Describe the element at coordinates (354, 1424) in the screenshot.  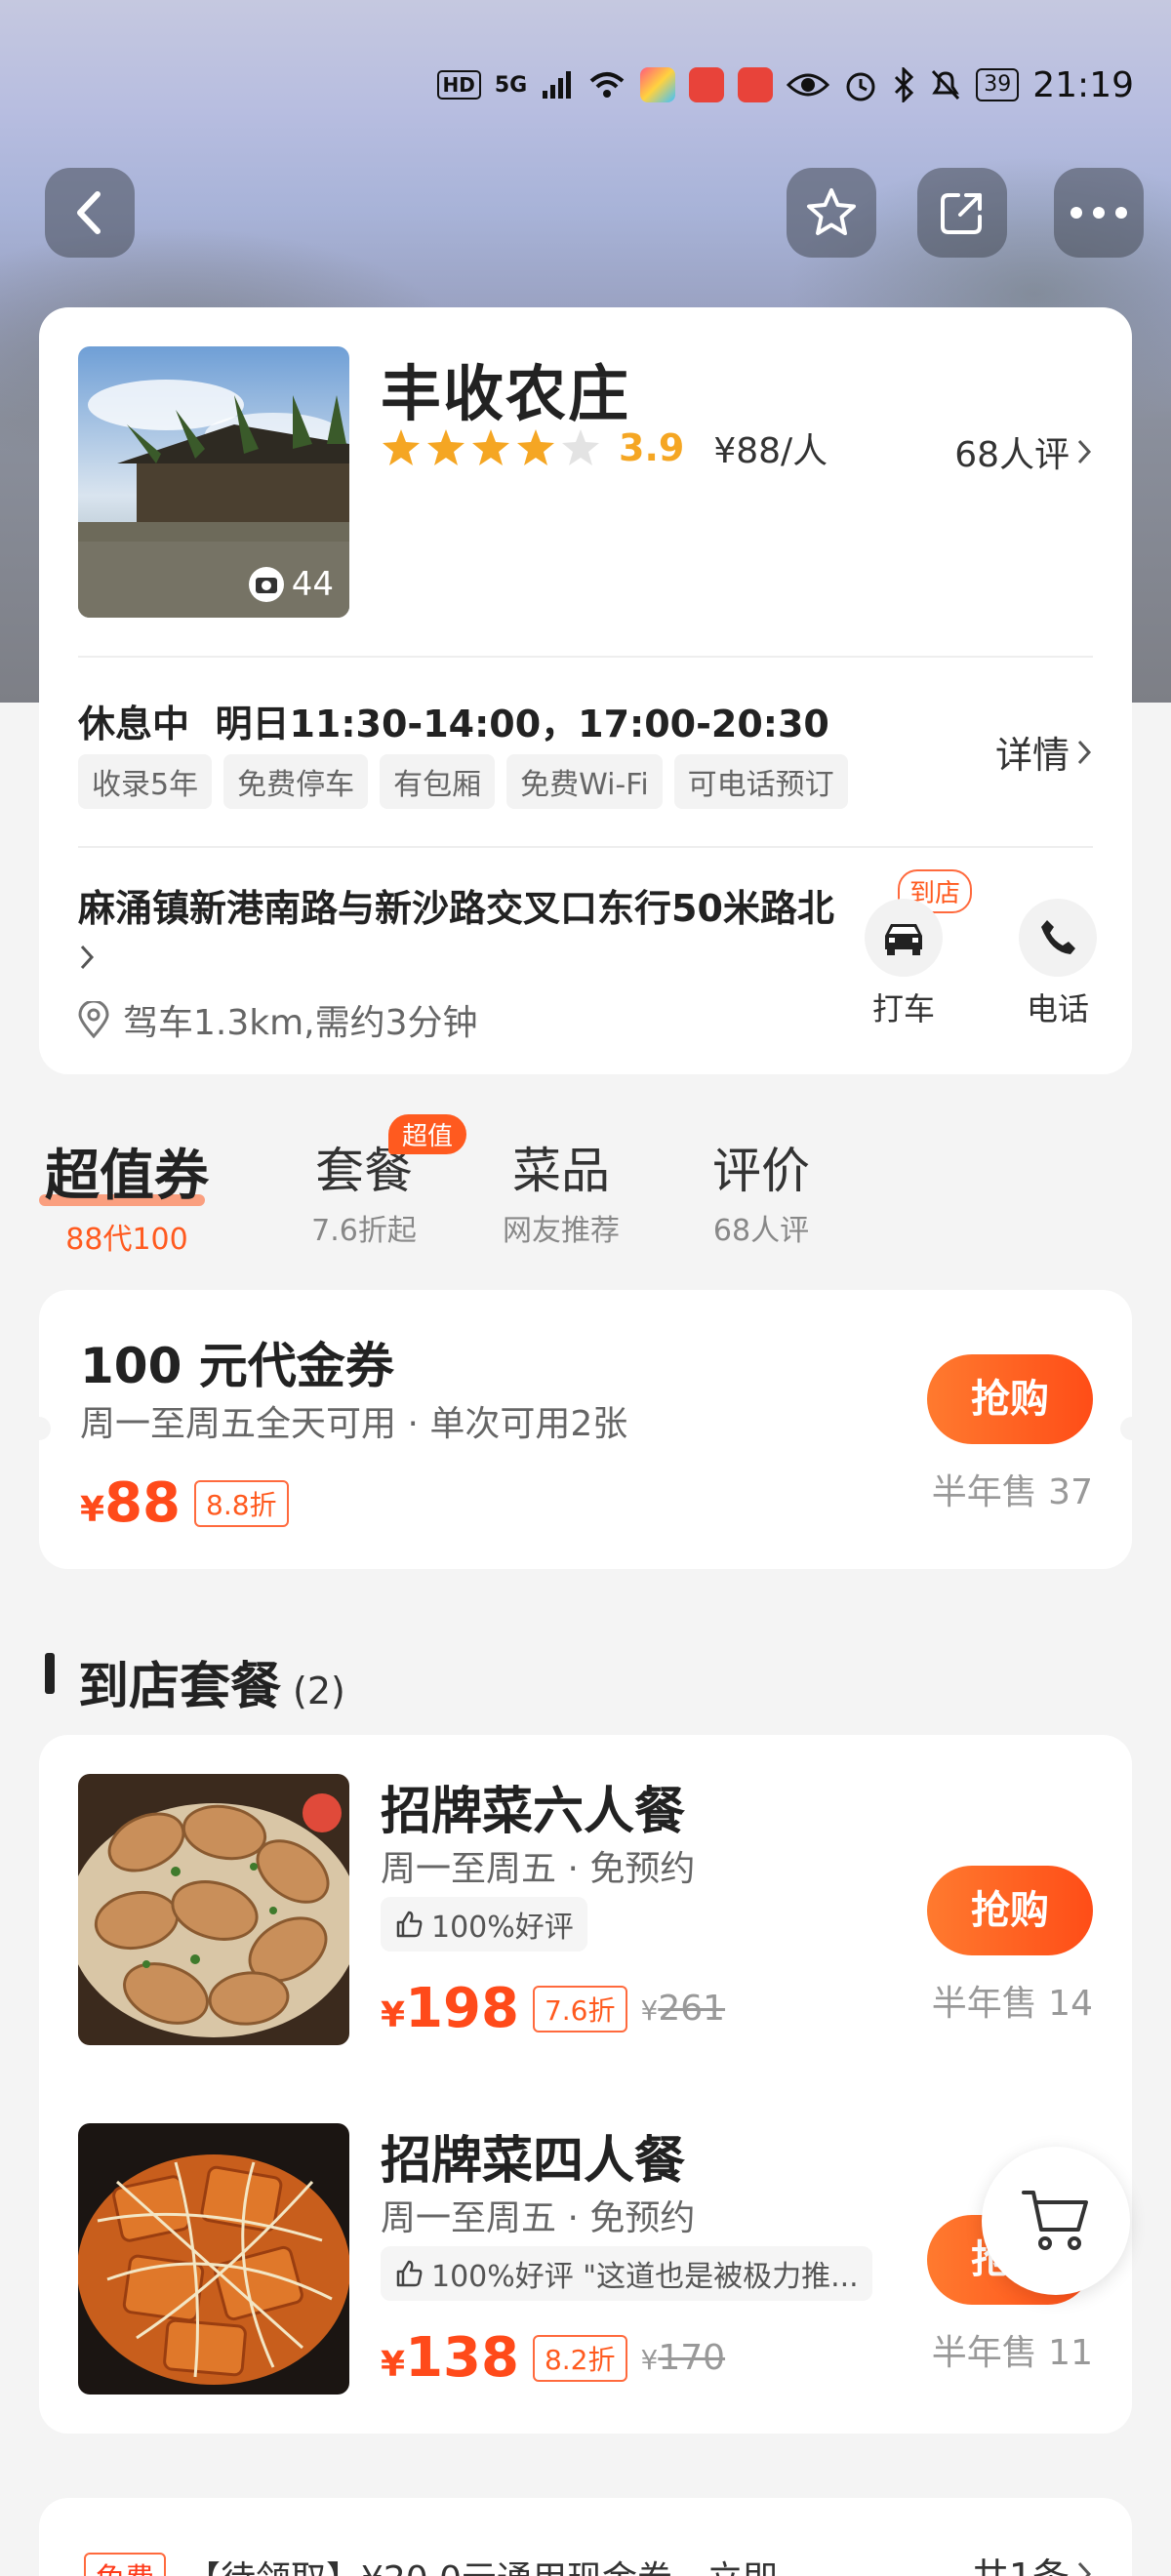
I see `voucher-terms: 周一至周五全天可用 · 单次可用2张` at that location.